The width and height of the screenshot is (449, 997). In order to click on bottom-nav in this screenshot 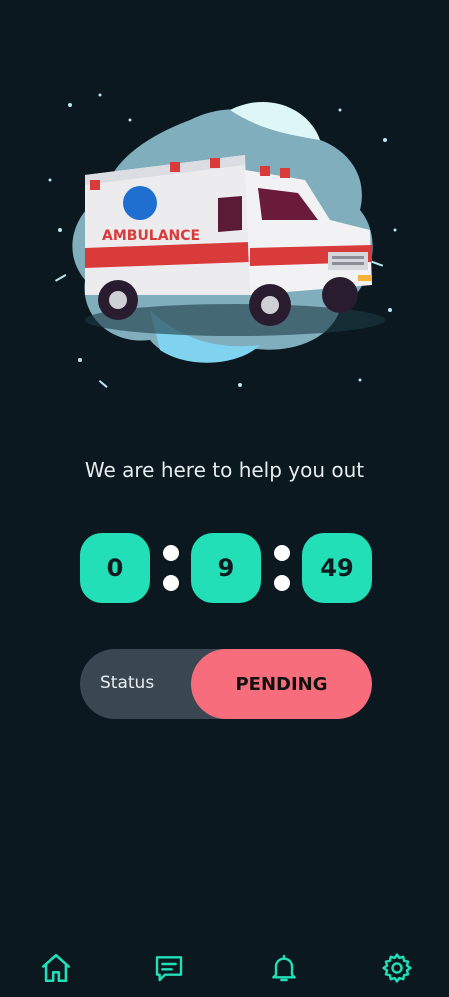, I will do `click(224, 973)`.